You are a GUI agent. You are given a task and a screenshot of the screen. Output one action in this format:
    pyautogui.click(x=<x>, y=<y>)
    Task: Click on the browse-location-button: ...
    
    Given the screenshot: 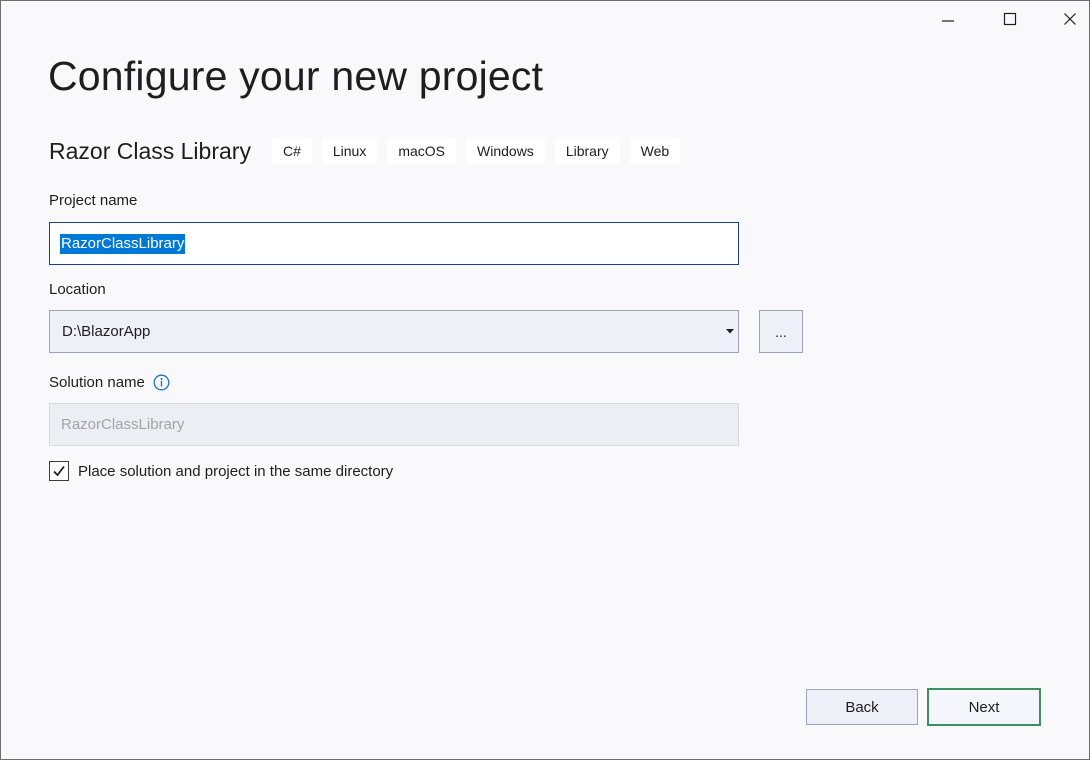 What is the action you would take?
    pyautogui.click(x=781, y=331)
    